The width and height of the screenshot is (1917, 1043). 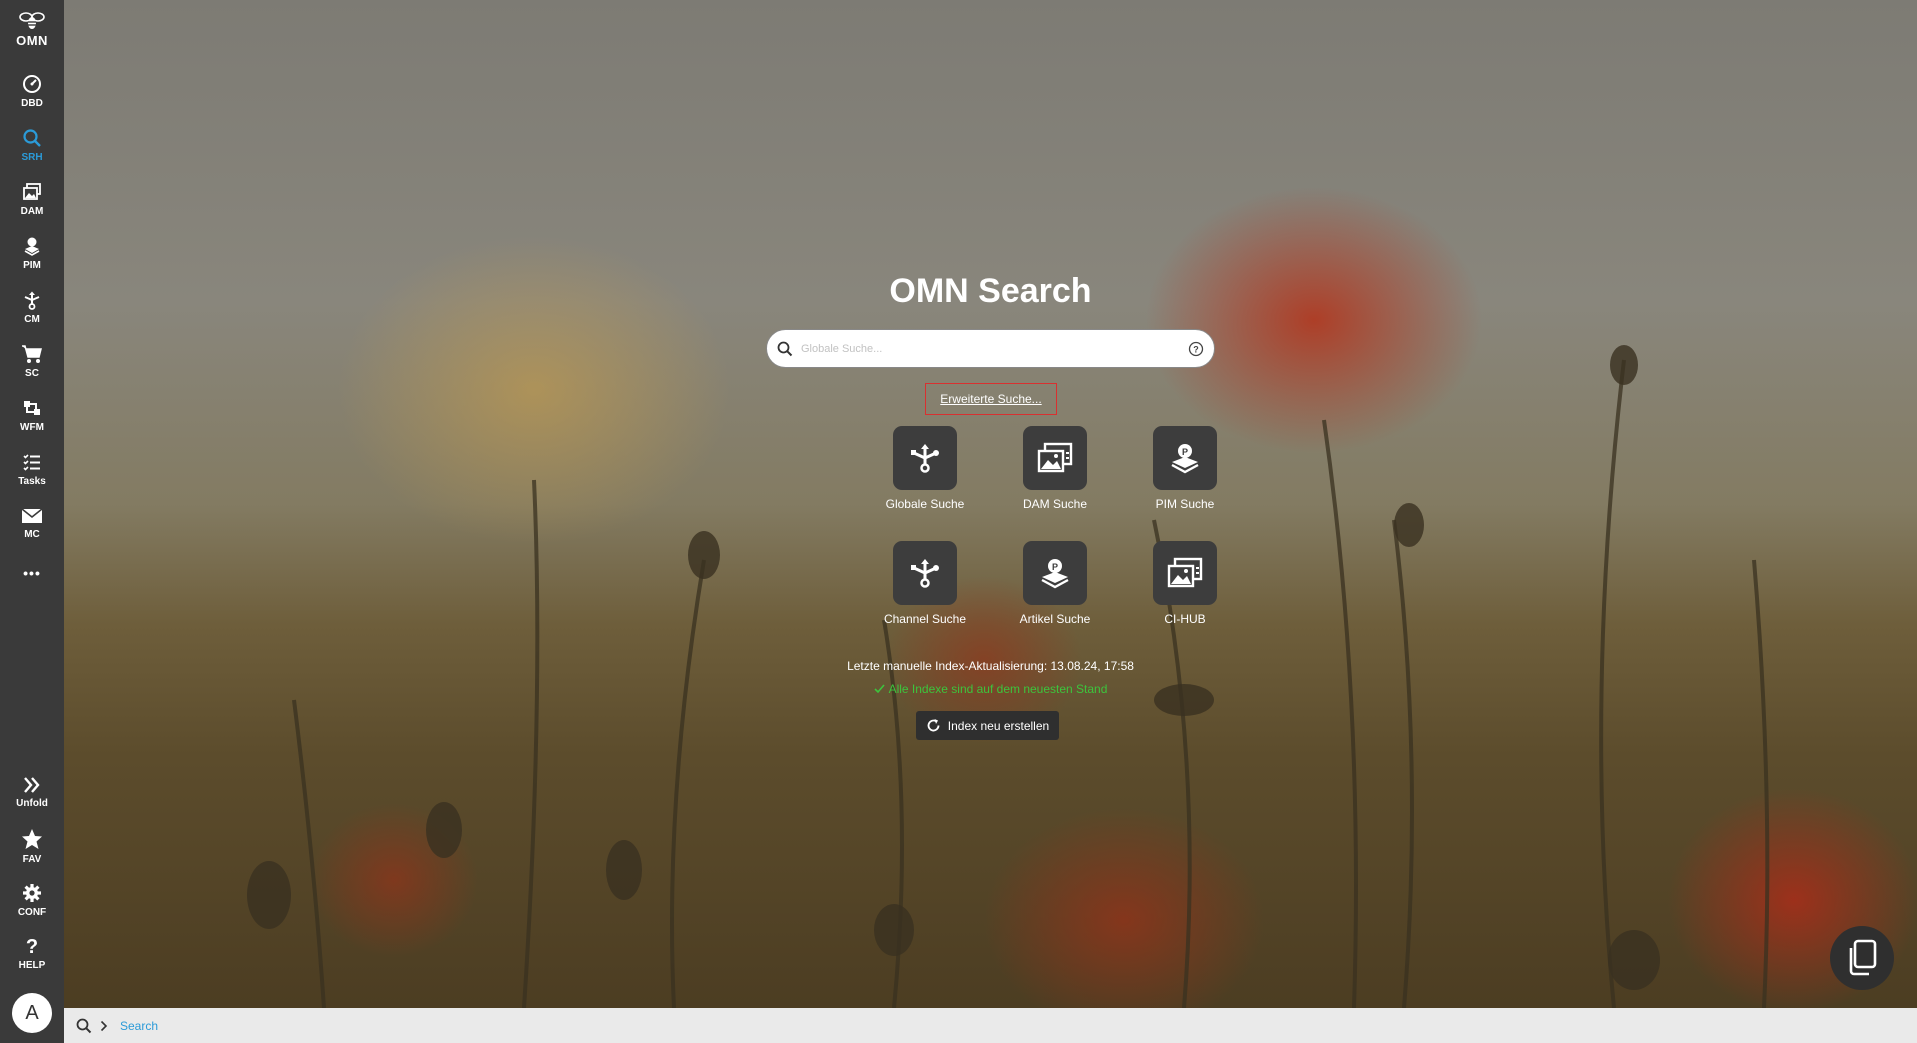 I want to click on article-icon: P, so click(x=1055, y=574).